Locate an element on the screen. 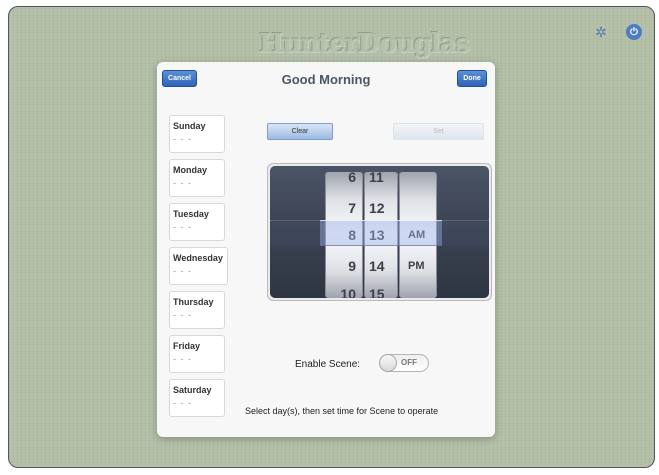  day-friday: Friday - - - is located at coordinates (197, 354).